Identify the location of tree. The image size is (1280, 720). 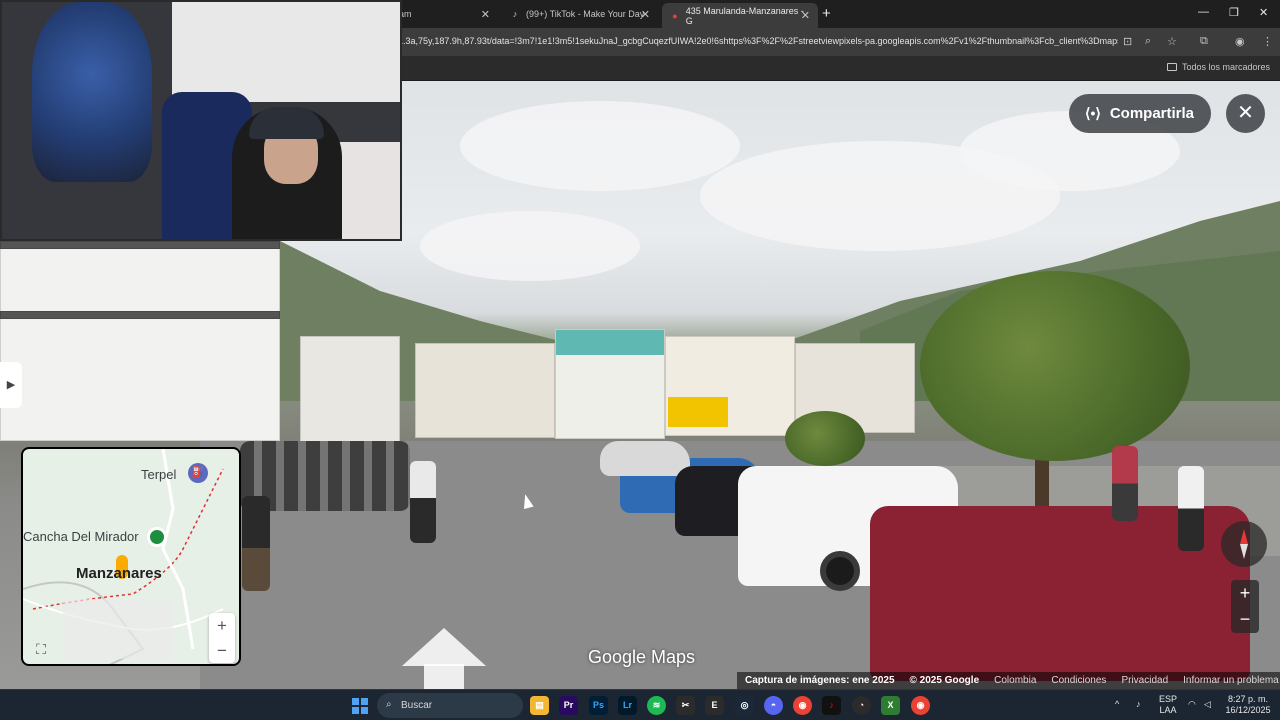
(1055, 366).